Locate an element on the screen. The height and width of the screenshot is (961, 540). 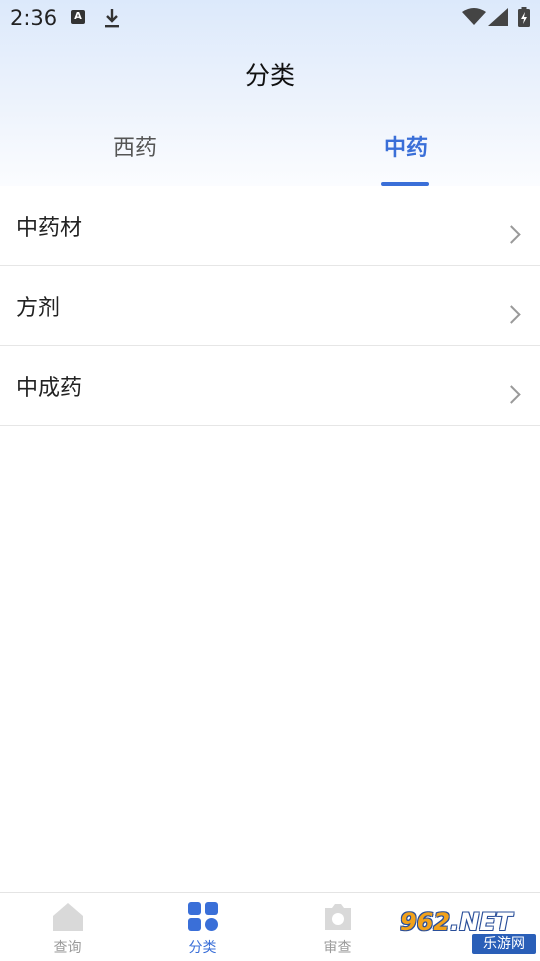
status-time: 2:36 is located at coordinates (34, 18).